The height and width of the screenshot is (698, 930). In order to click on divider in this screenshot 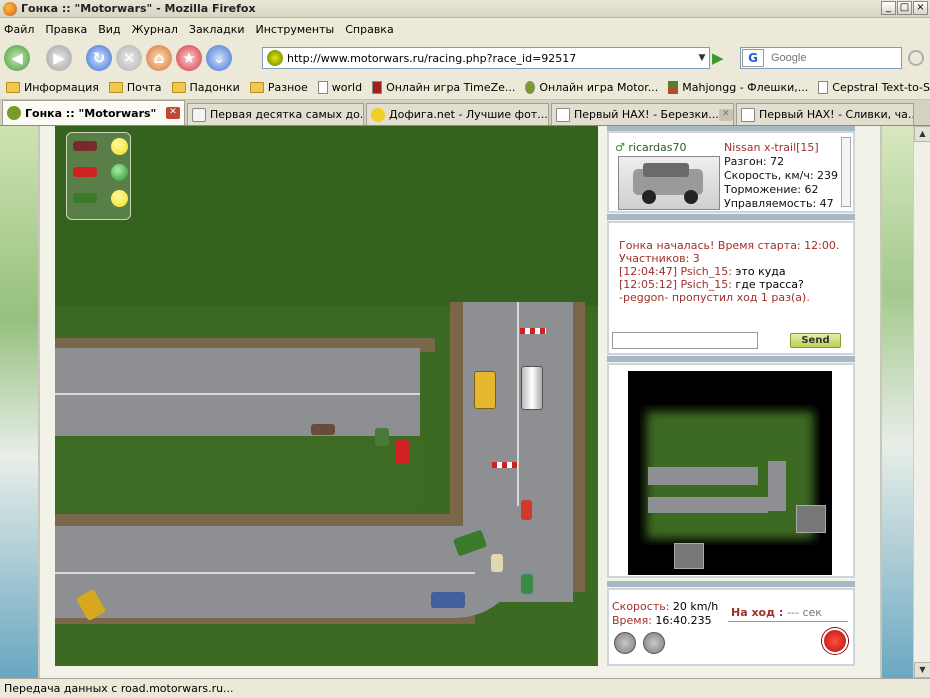, I will do `click(788, 621)`.